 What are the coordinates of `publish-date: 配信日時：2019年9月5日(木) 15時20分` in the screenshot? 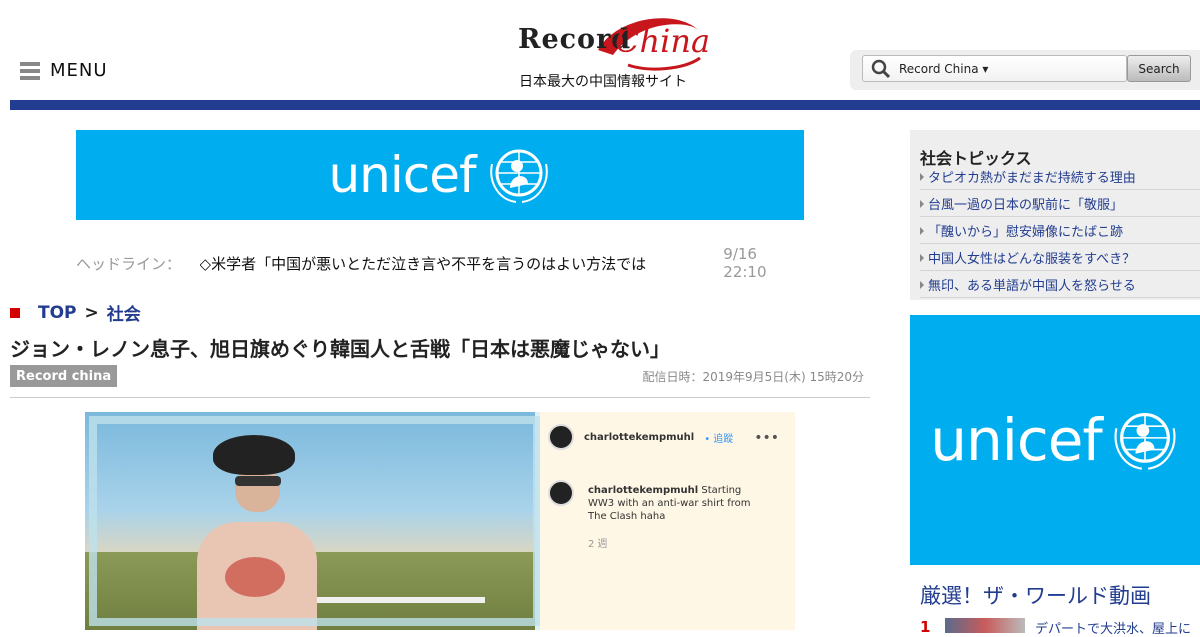 It's located at (753, 377).